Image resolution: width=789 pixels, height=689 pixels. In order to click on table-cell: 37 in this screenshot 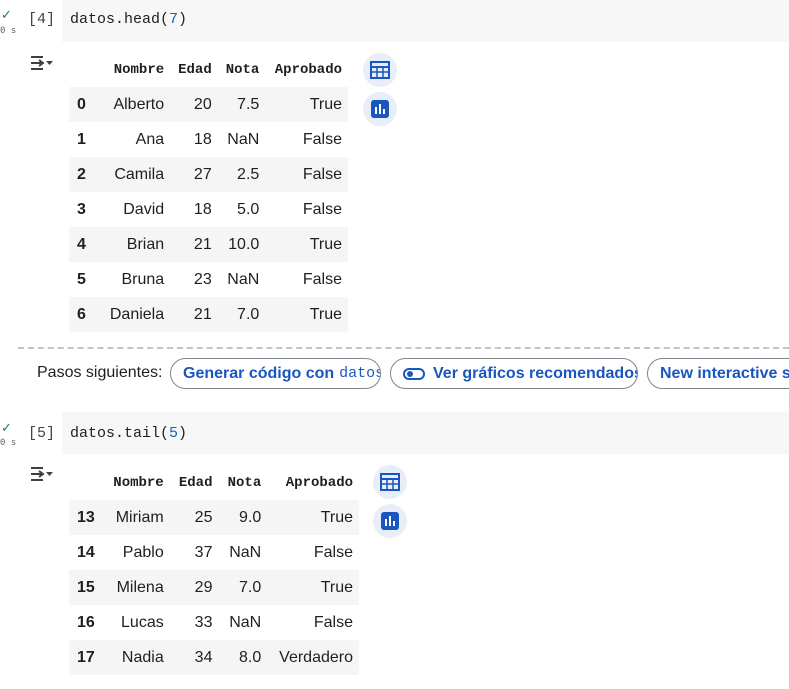, I will do `click(203, 552)`.